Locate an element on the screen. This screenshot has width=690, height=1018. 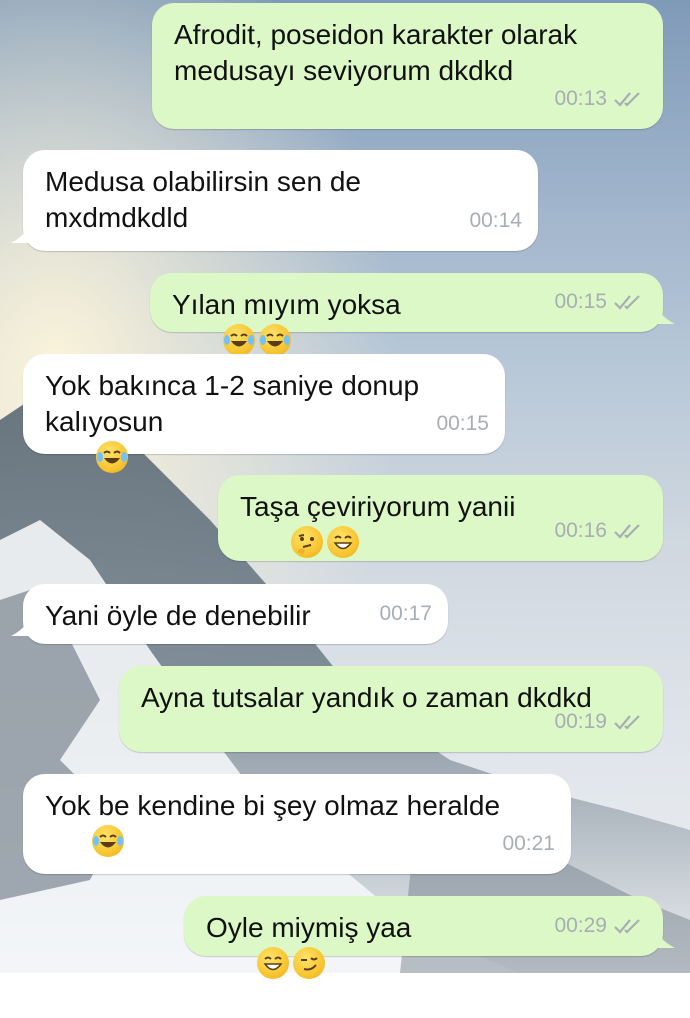
message-meta: 00:19 is located at coordinates (599, 722).